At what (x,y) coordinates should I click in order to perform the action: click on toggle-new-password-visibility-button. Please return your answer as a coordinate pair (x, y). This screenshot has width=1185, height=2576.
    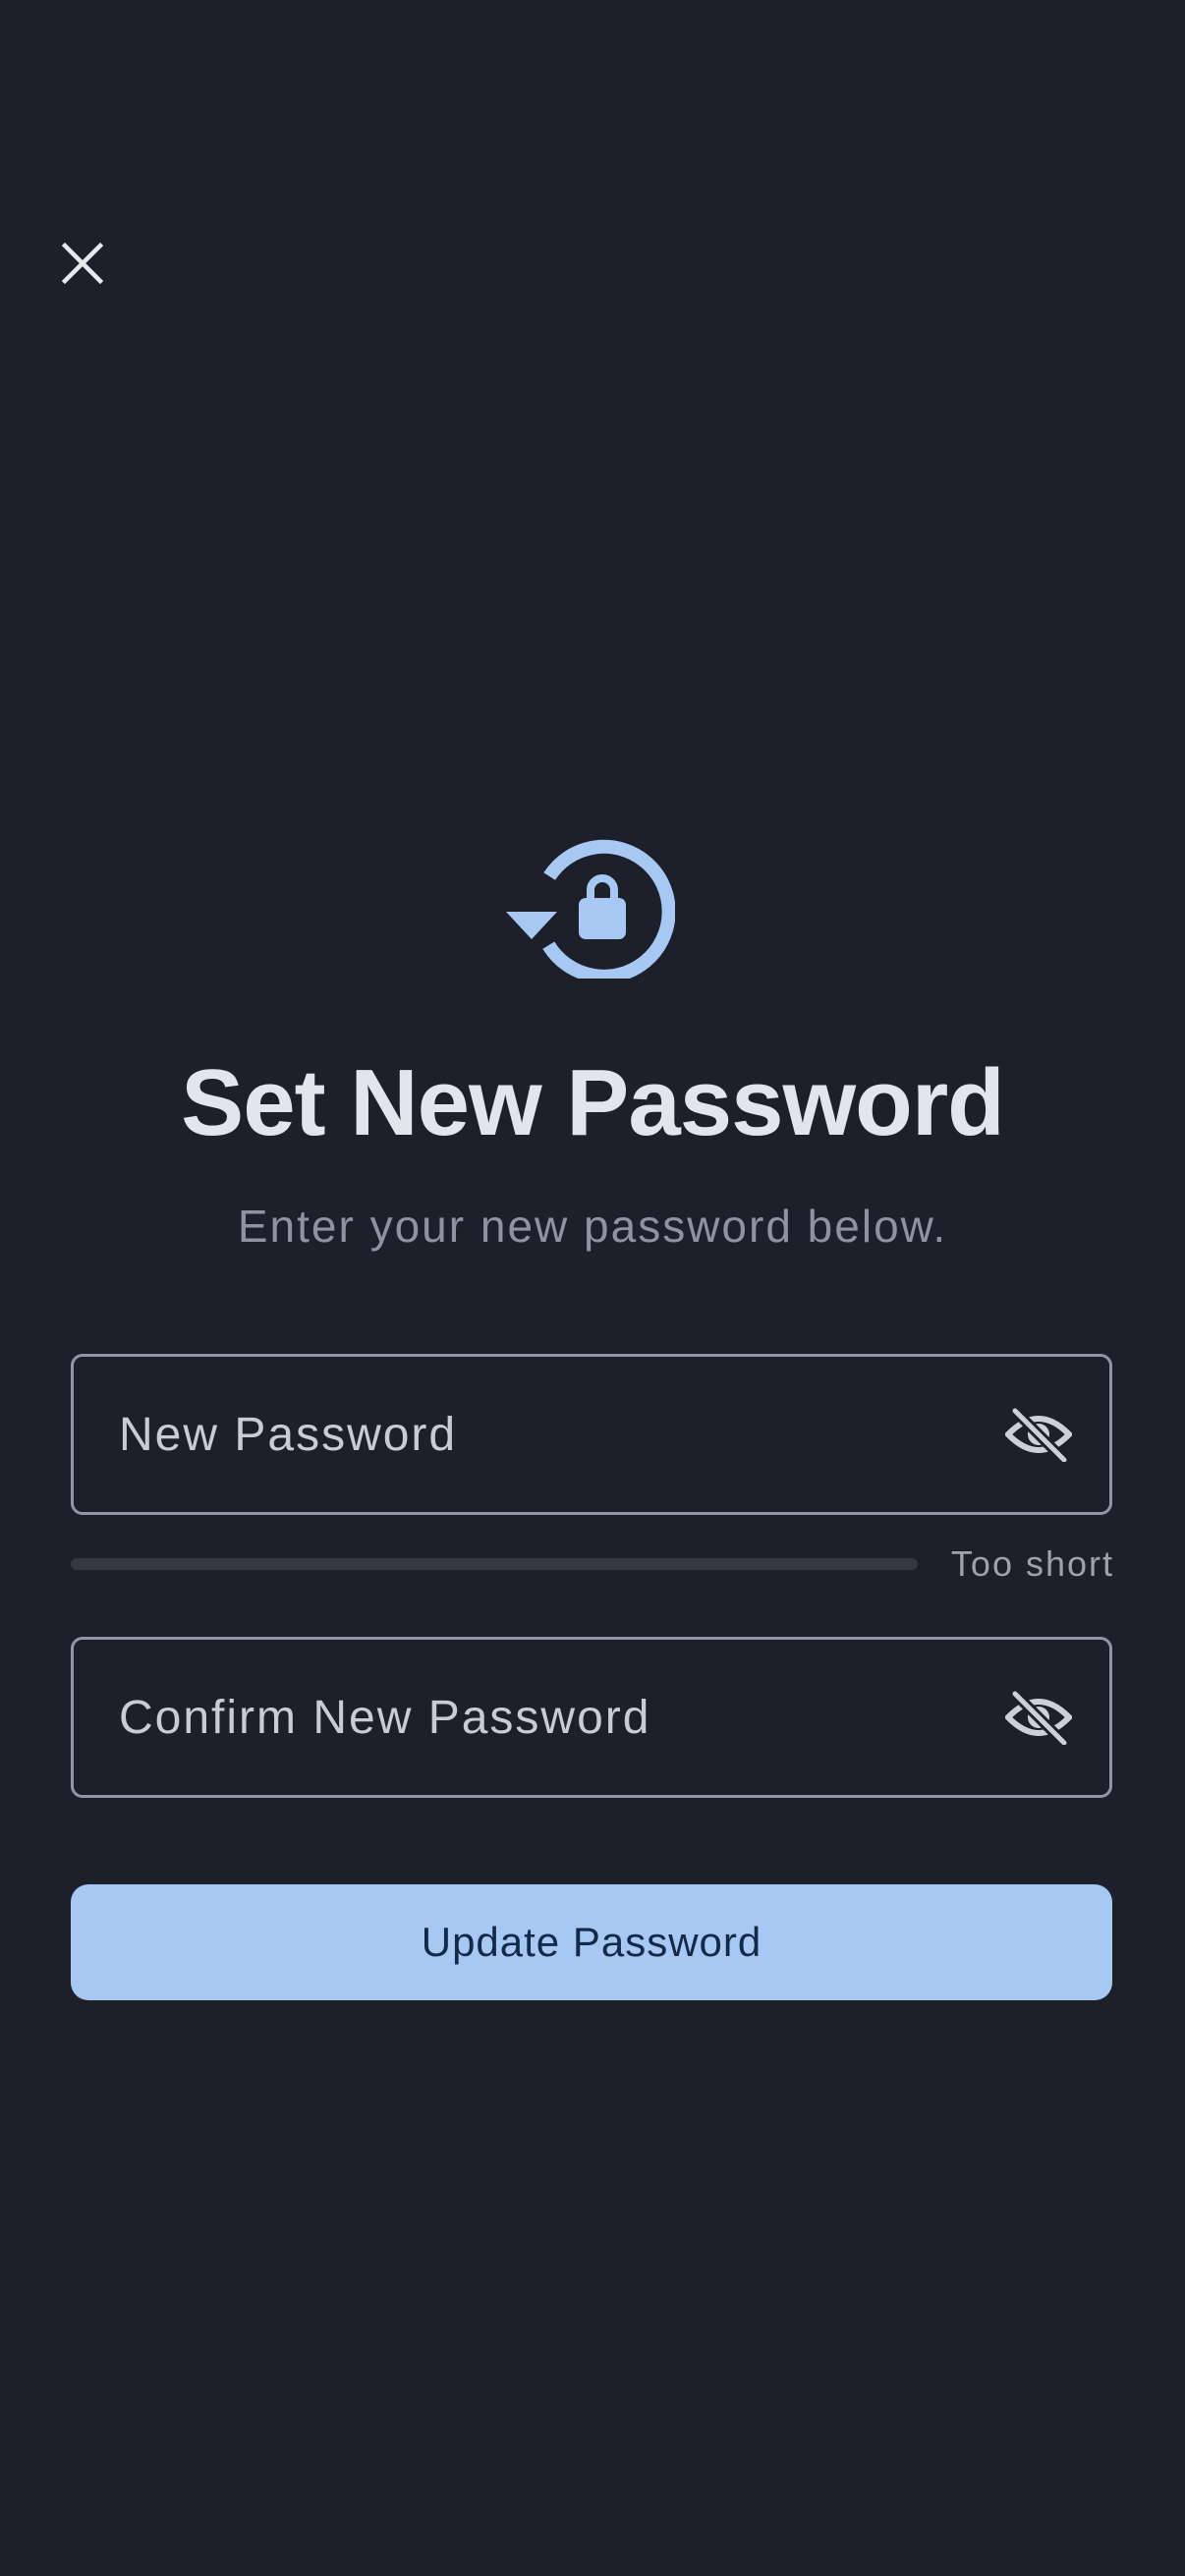
    Looking at the image, I should click on (1038, 1434).